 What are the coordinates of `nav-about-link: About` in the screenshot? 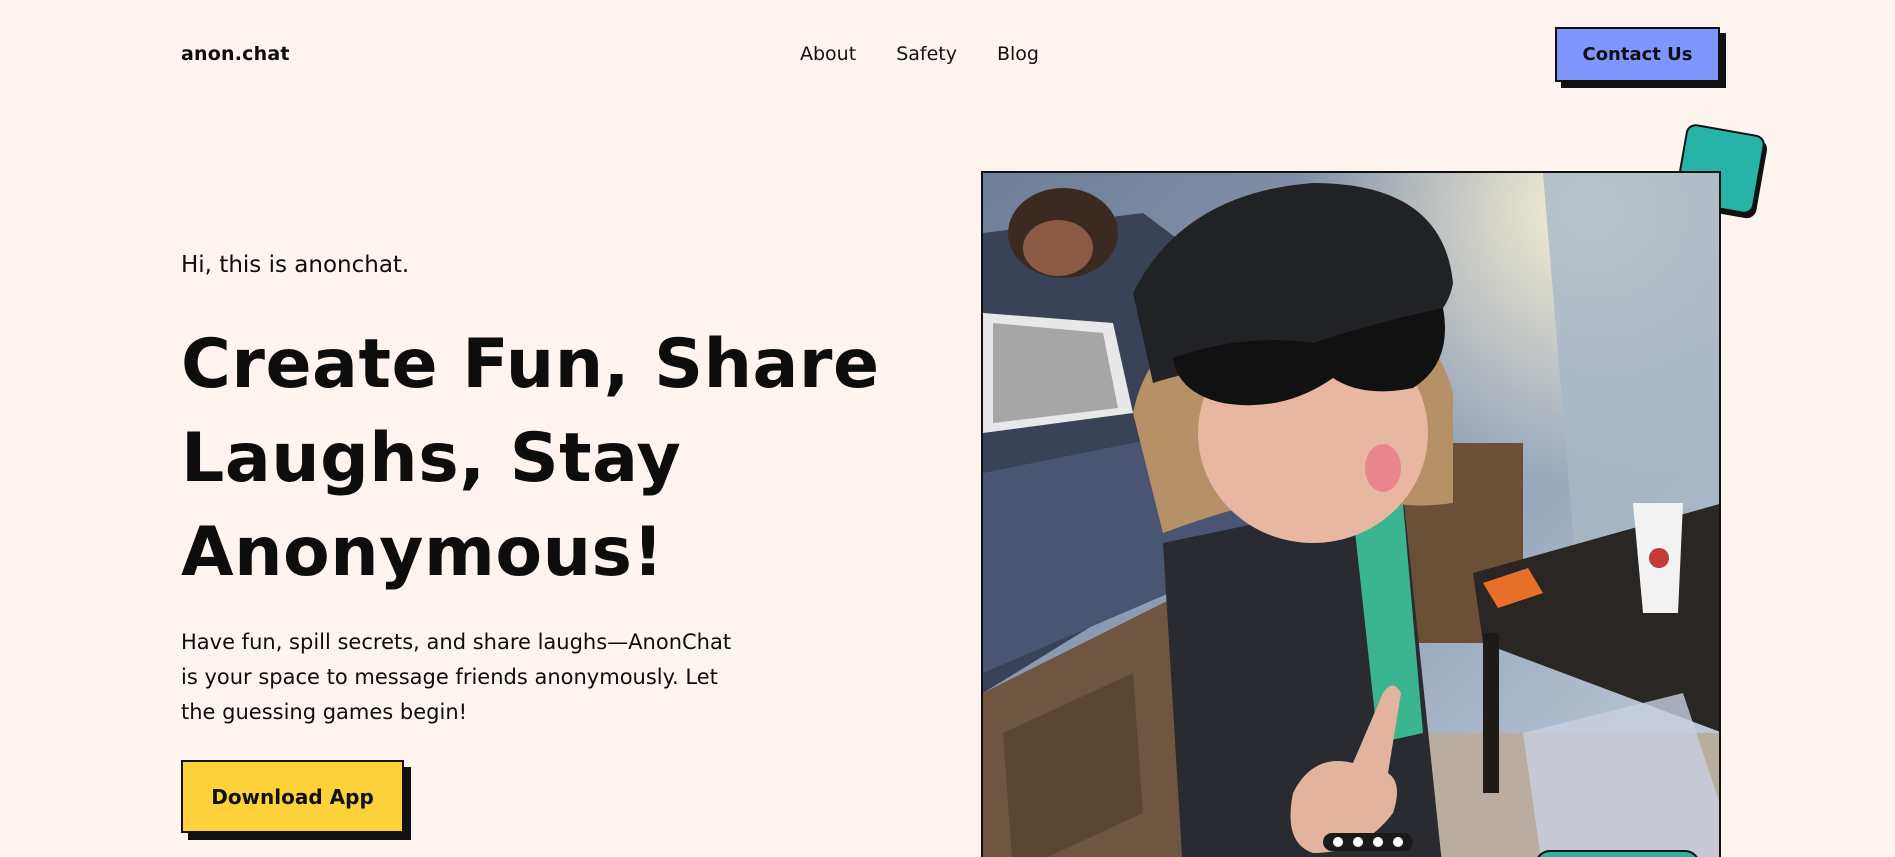 It's located at (828, 54).